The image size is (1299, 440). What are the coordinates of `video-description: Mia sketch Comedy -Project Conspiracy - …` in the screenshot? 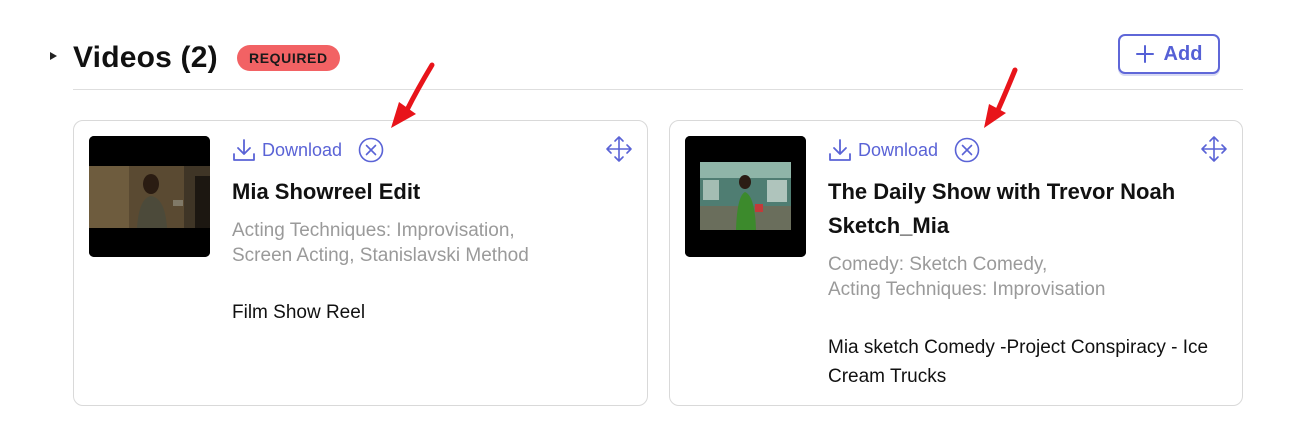 It's located at (1018, 362).